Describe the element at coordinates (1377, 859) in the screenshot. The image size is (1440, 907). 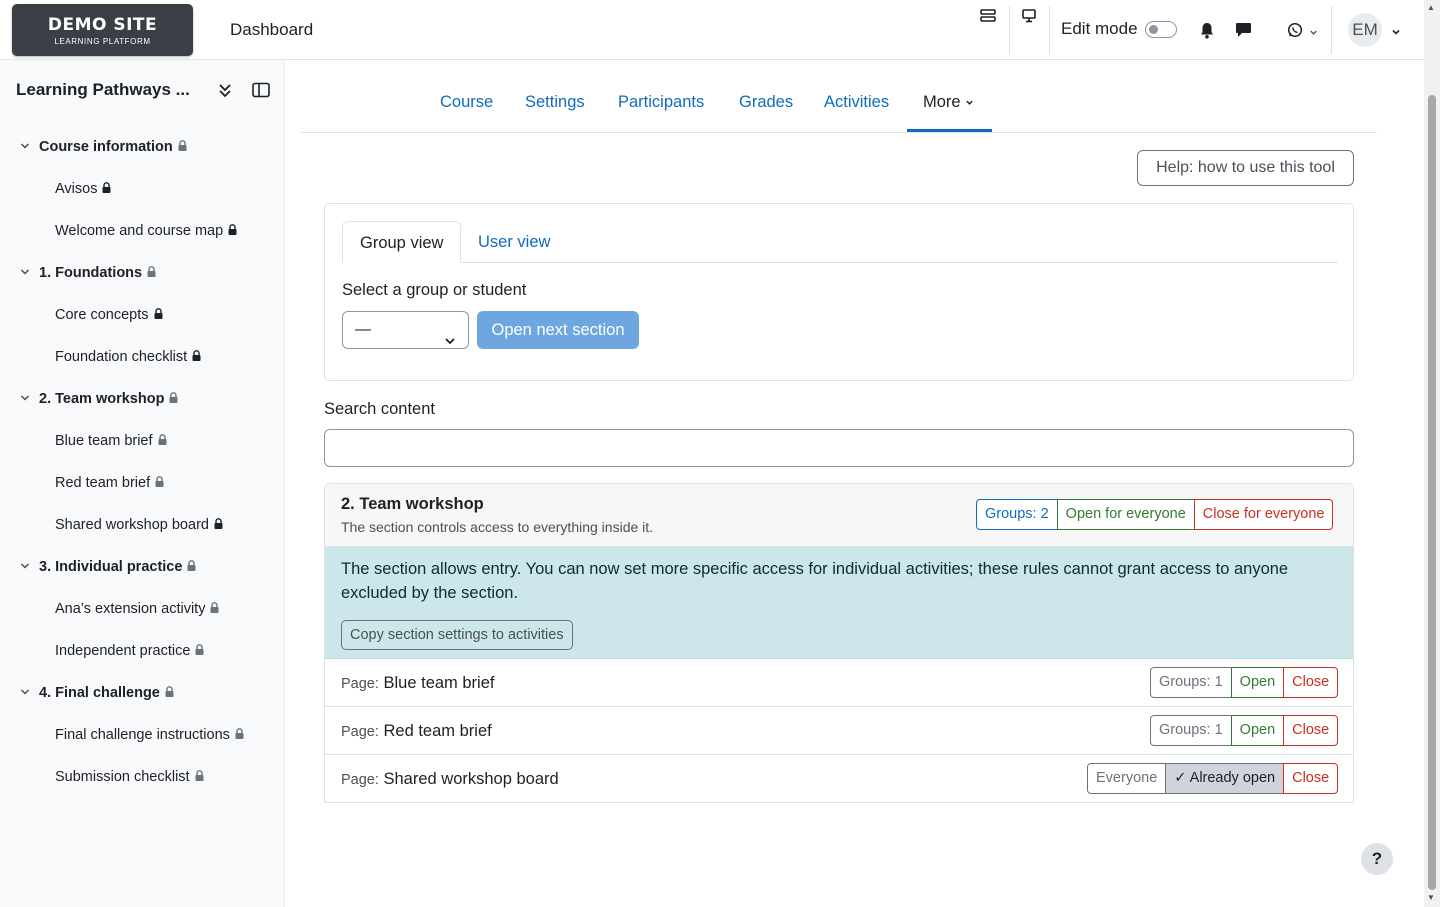
I see `help-question-button: ?` at that location.